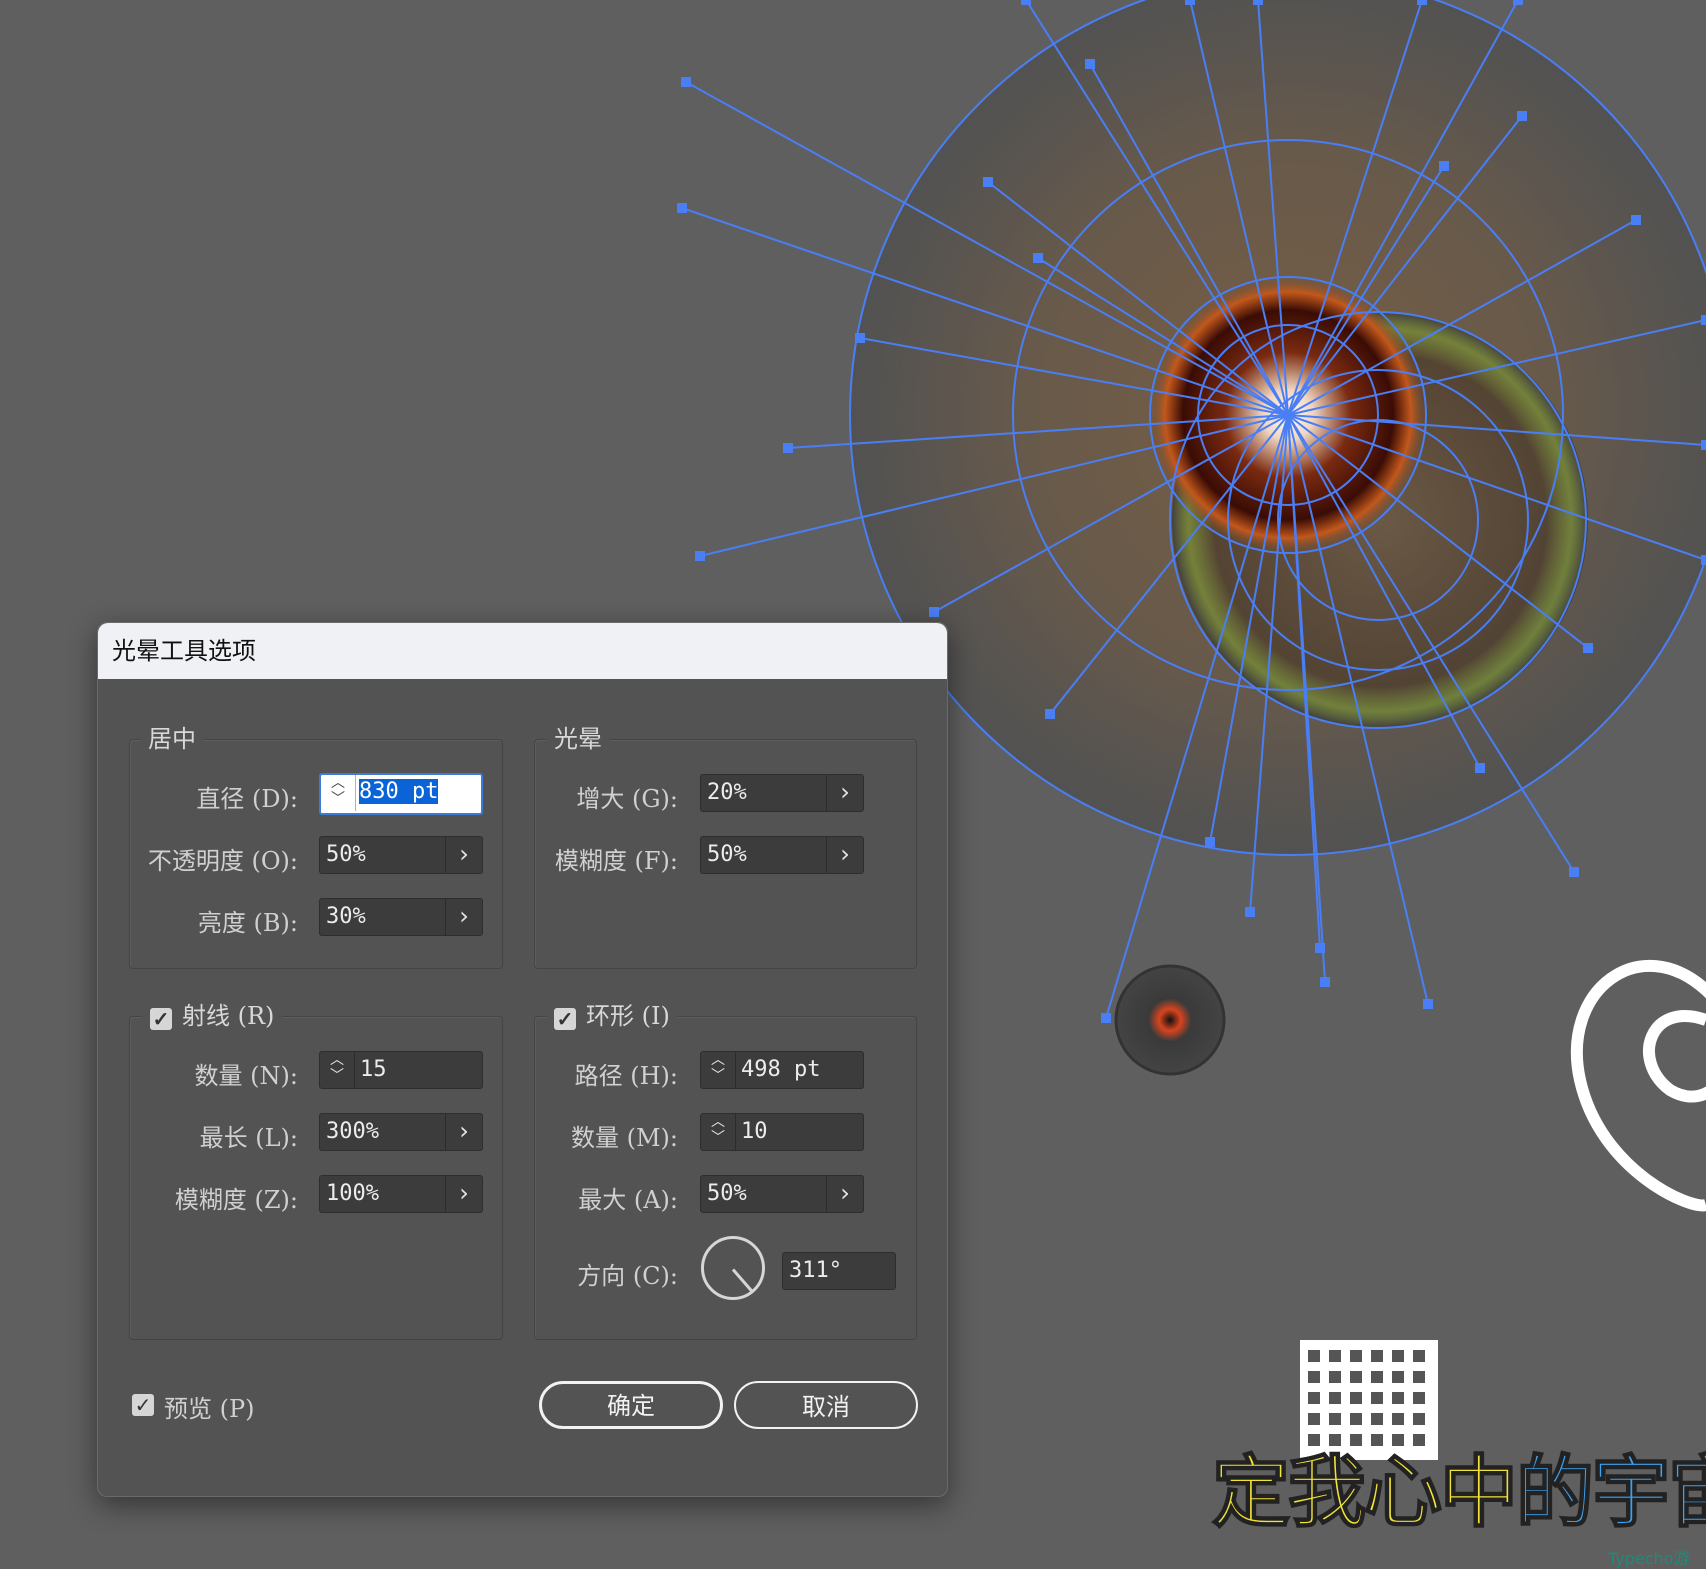  Describe the element at coordinates (172, 739) in the screenshot. I see `center-group-legend: 居中` at that location.